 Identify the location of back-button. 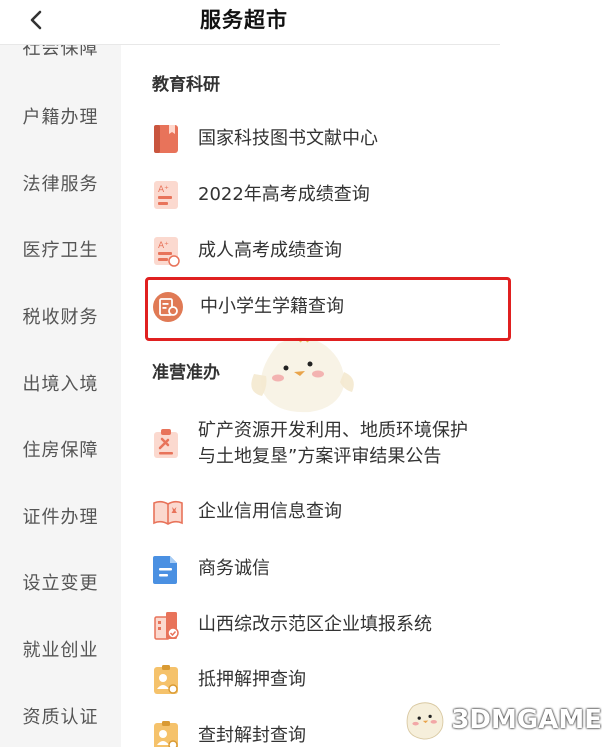
(36, 20).